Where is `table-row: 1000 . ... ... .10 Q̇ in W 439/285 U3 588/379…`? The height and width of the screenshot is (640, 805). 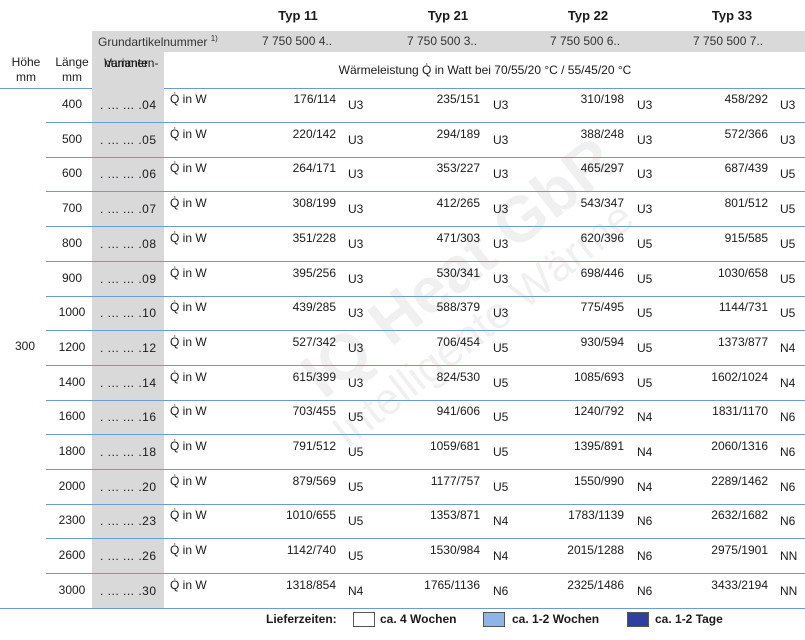 table-row: 1000 . ... ... .10 Q̇ in W 439/285 U3 588/379… is located at coordinates (402, 314).